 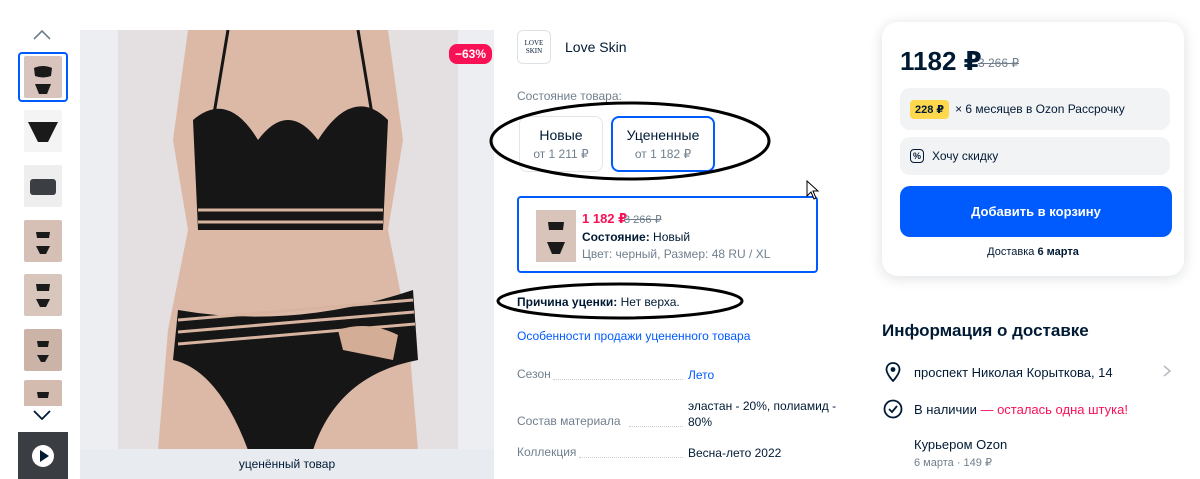 I want to click on discount-reason-label: Причина уценки:, so click(x=567, y=302).